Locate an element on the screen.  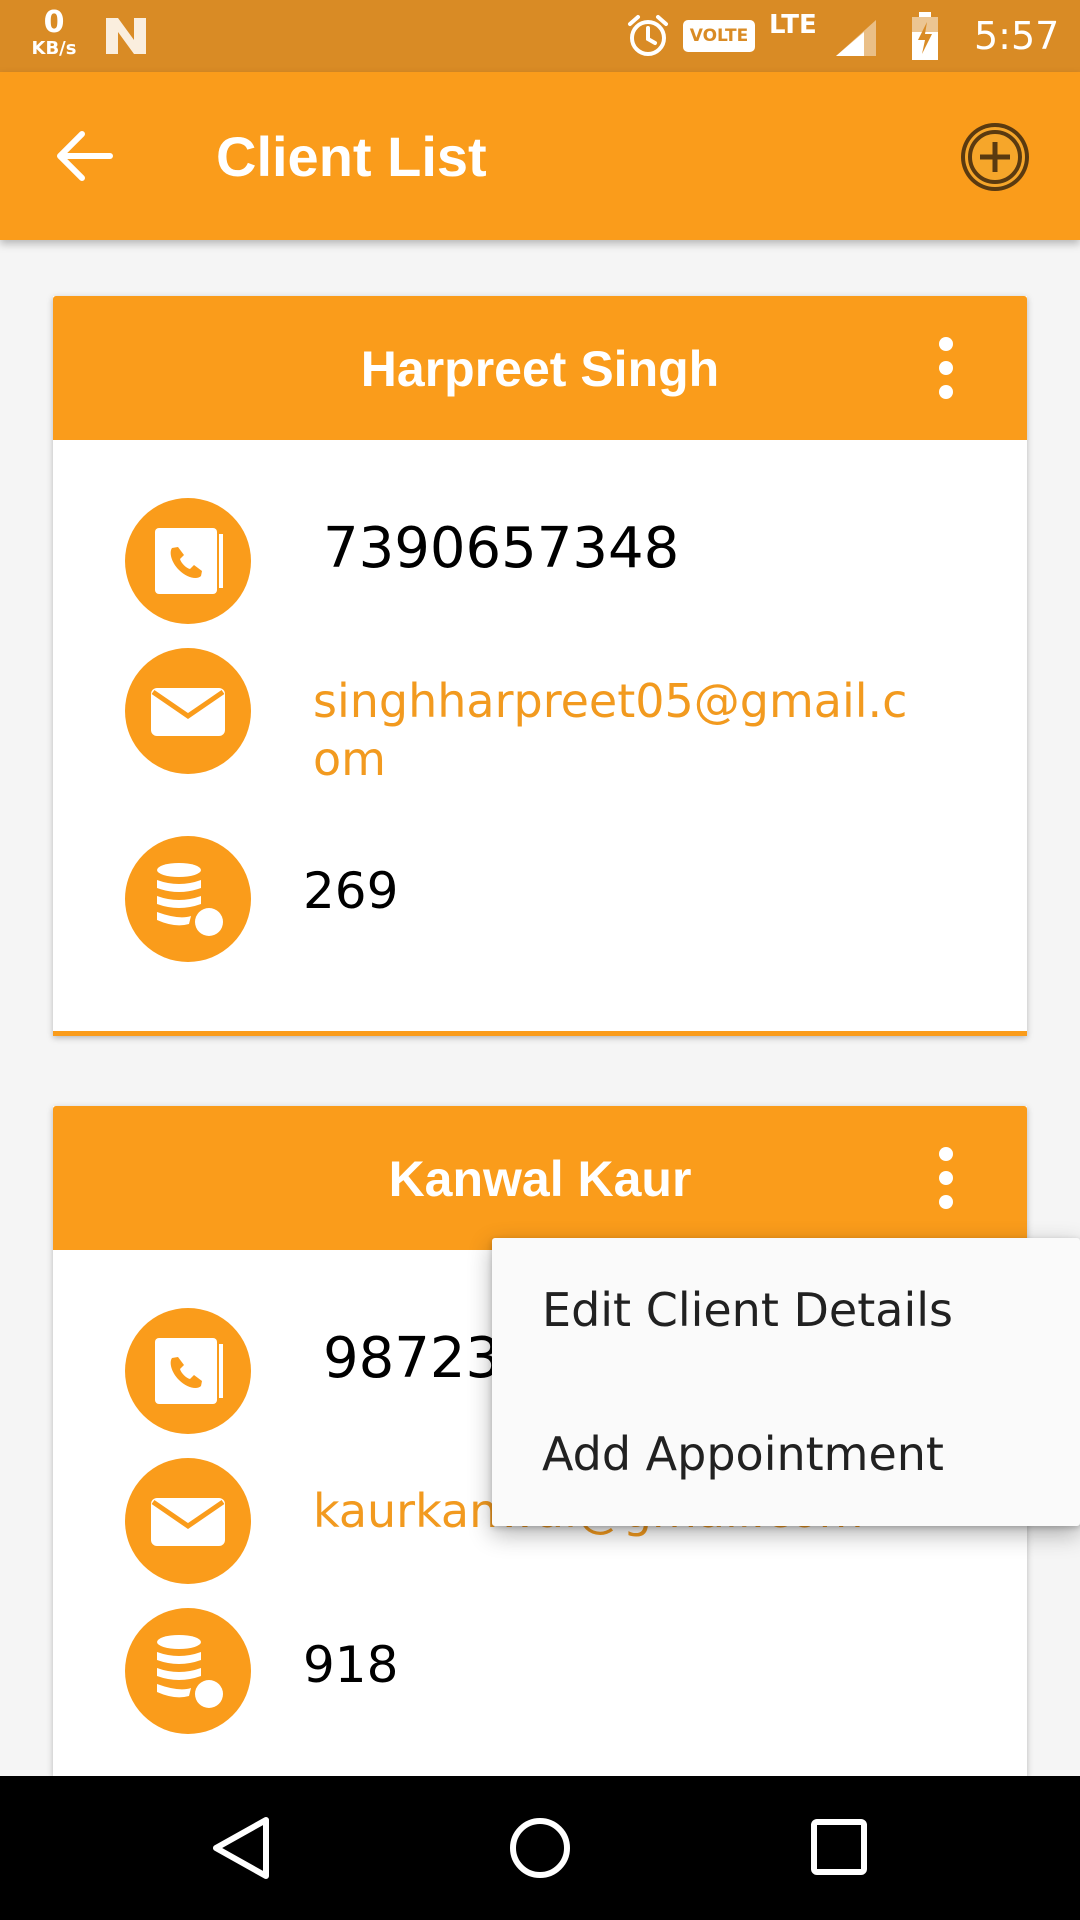
client-card-header: Harpreet Singh is located at coordinates (540, 368).